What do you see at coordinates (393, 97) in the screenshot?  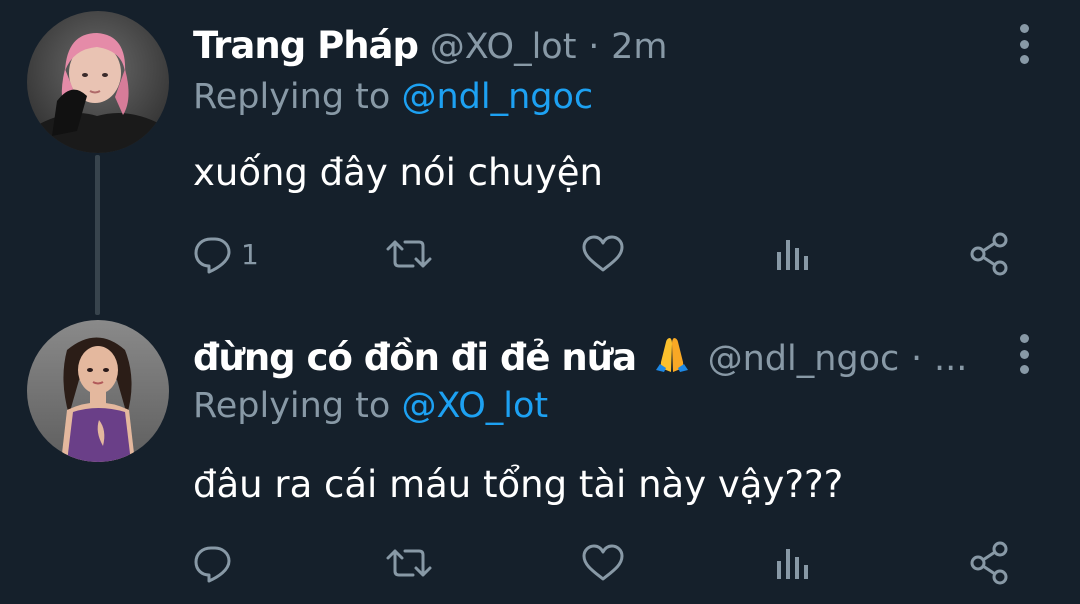 I see `replying-to: Replying to @ndl_ngoc` at bounding box center [393, 97].